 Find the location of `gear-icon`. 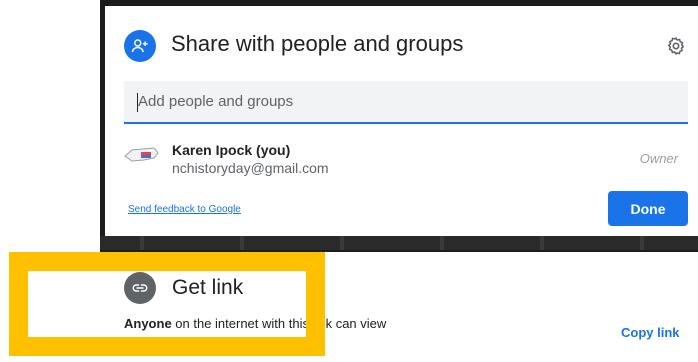

gear-icon is located at coordinates (676, 46).